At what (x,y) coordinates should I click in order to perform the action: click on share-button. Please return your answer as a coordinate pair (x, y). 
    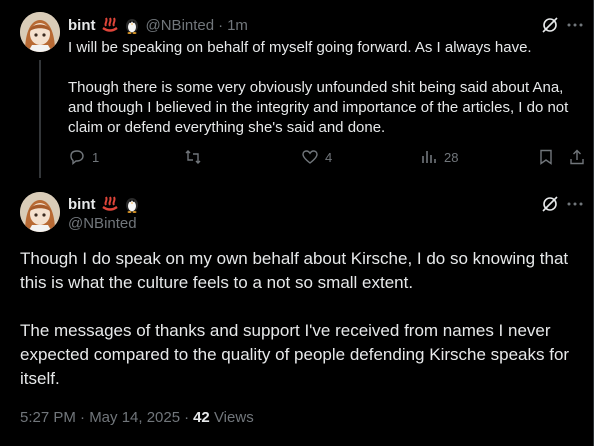
    Looking at the image, I should click on (577, 157).